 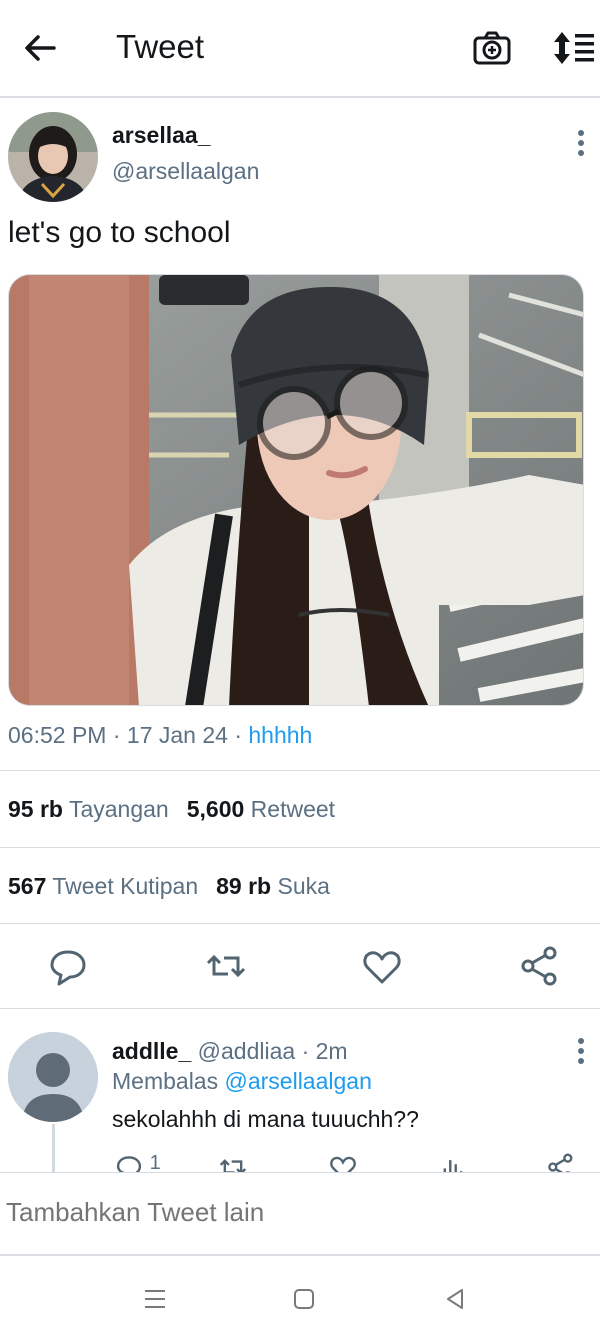 I want to click on reply-like-button, so click(x=343, y=1162).